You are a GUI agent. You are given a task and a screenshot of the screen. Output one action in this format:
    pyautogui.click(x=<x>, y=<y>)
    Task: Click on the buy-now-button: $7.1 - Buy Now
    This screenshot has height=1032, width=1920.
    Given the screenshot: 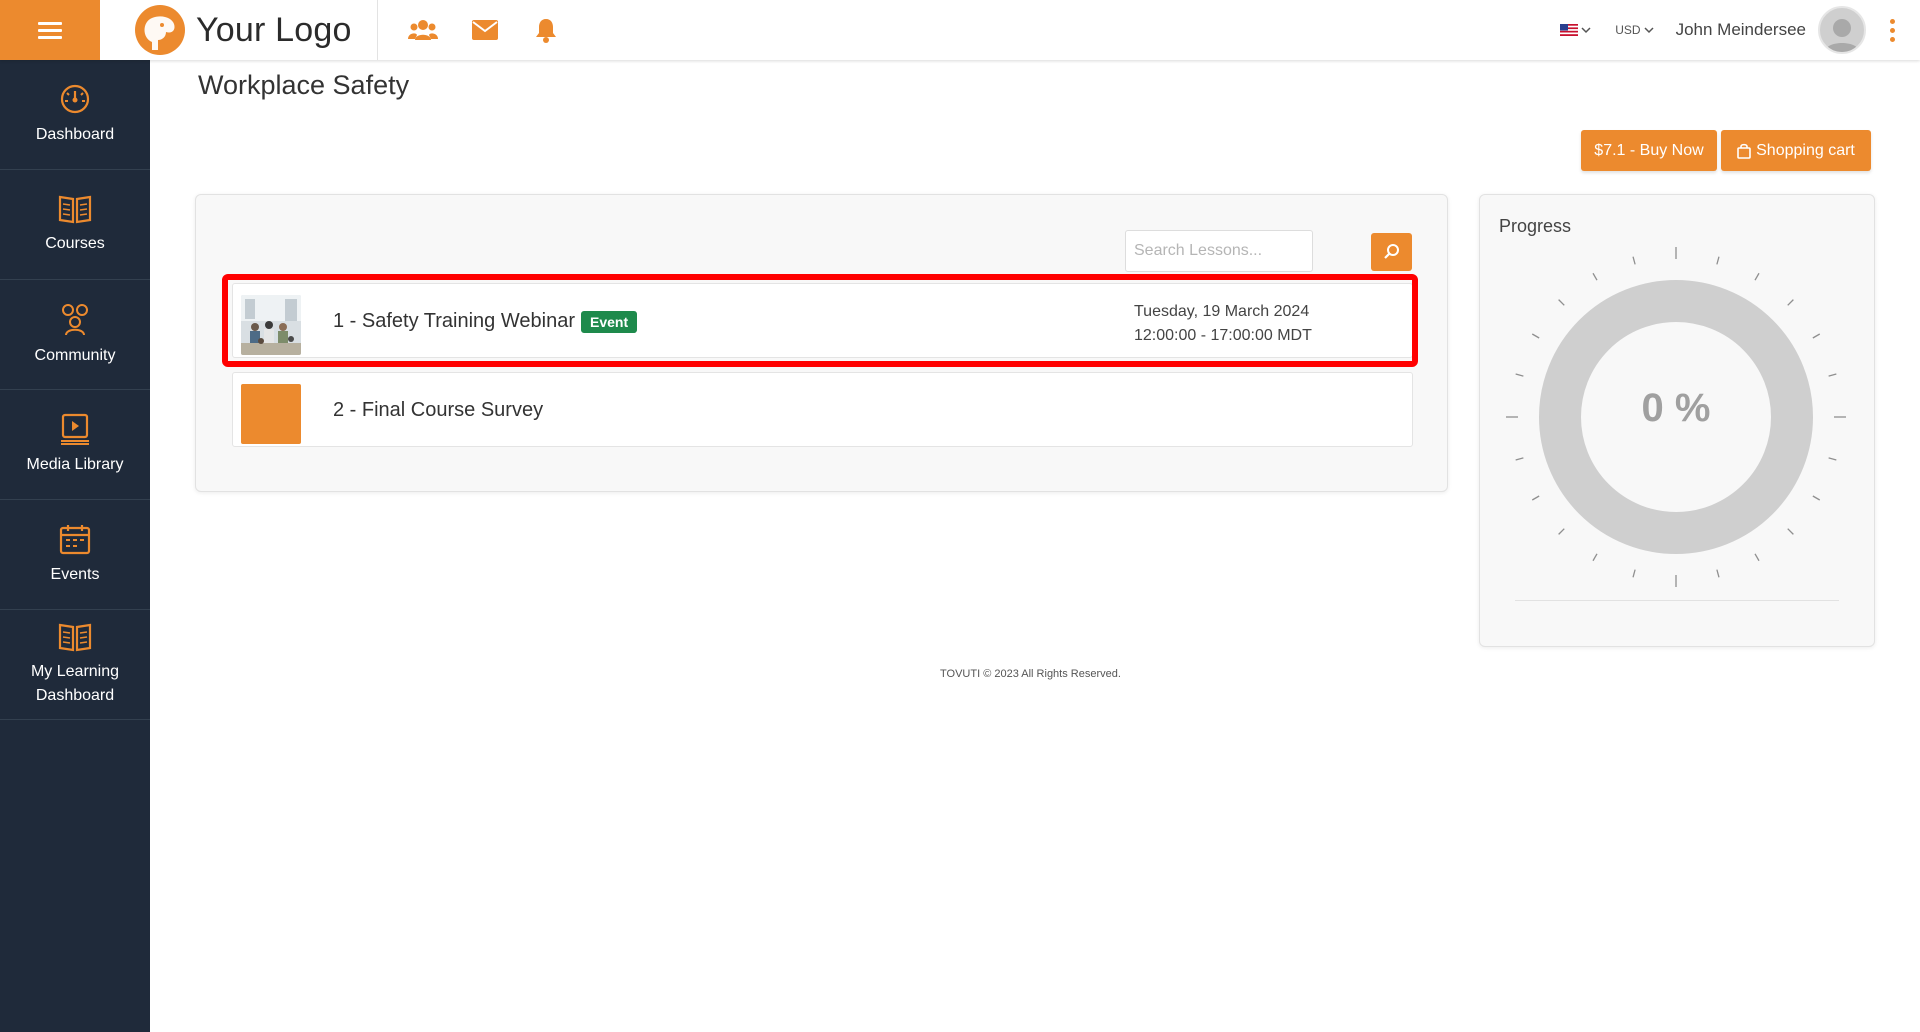 What is the action you would take?
    pyautogui.click(x=1649, y=150)
    